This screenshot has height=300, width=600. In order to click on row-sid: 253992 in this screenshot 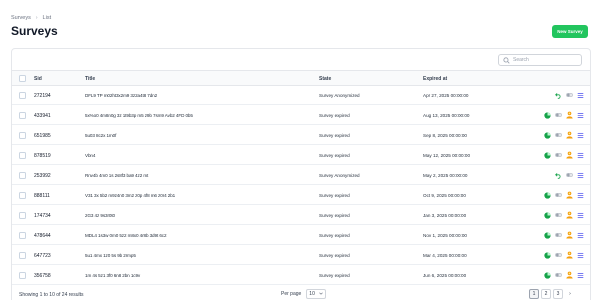, I will do `click(42, 176)`.